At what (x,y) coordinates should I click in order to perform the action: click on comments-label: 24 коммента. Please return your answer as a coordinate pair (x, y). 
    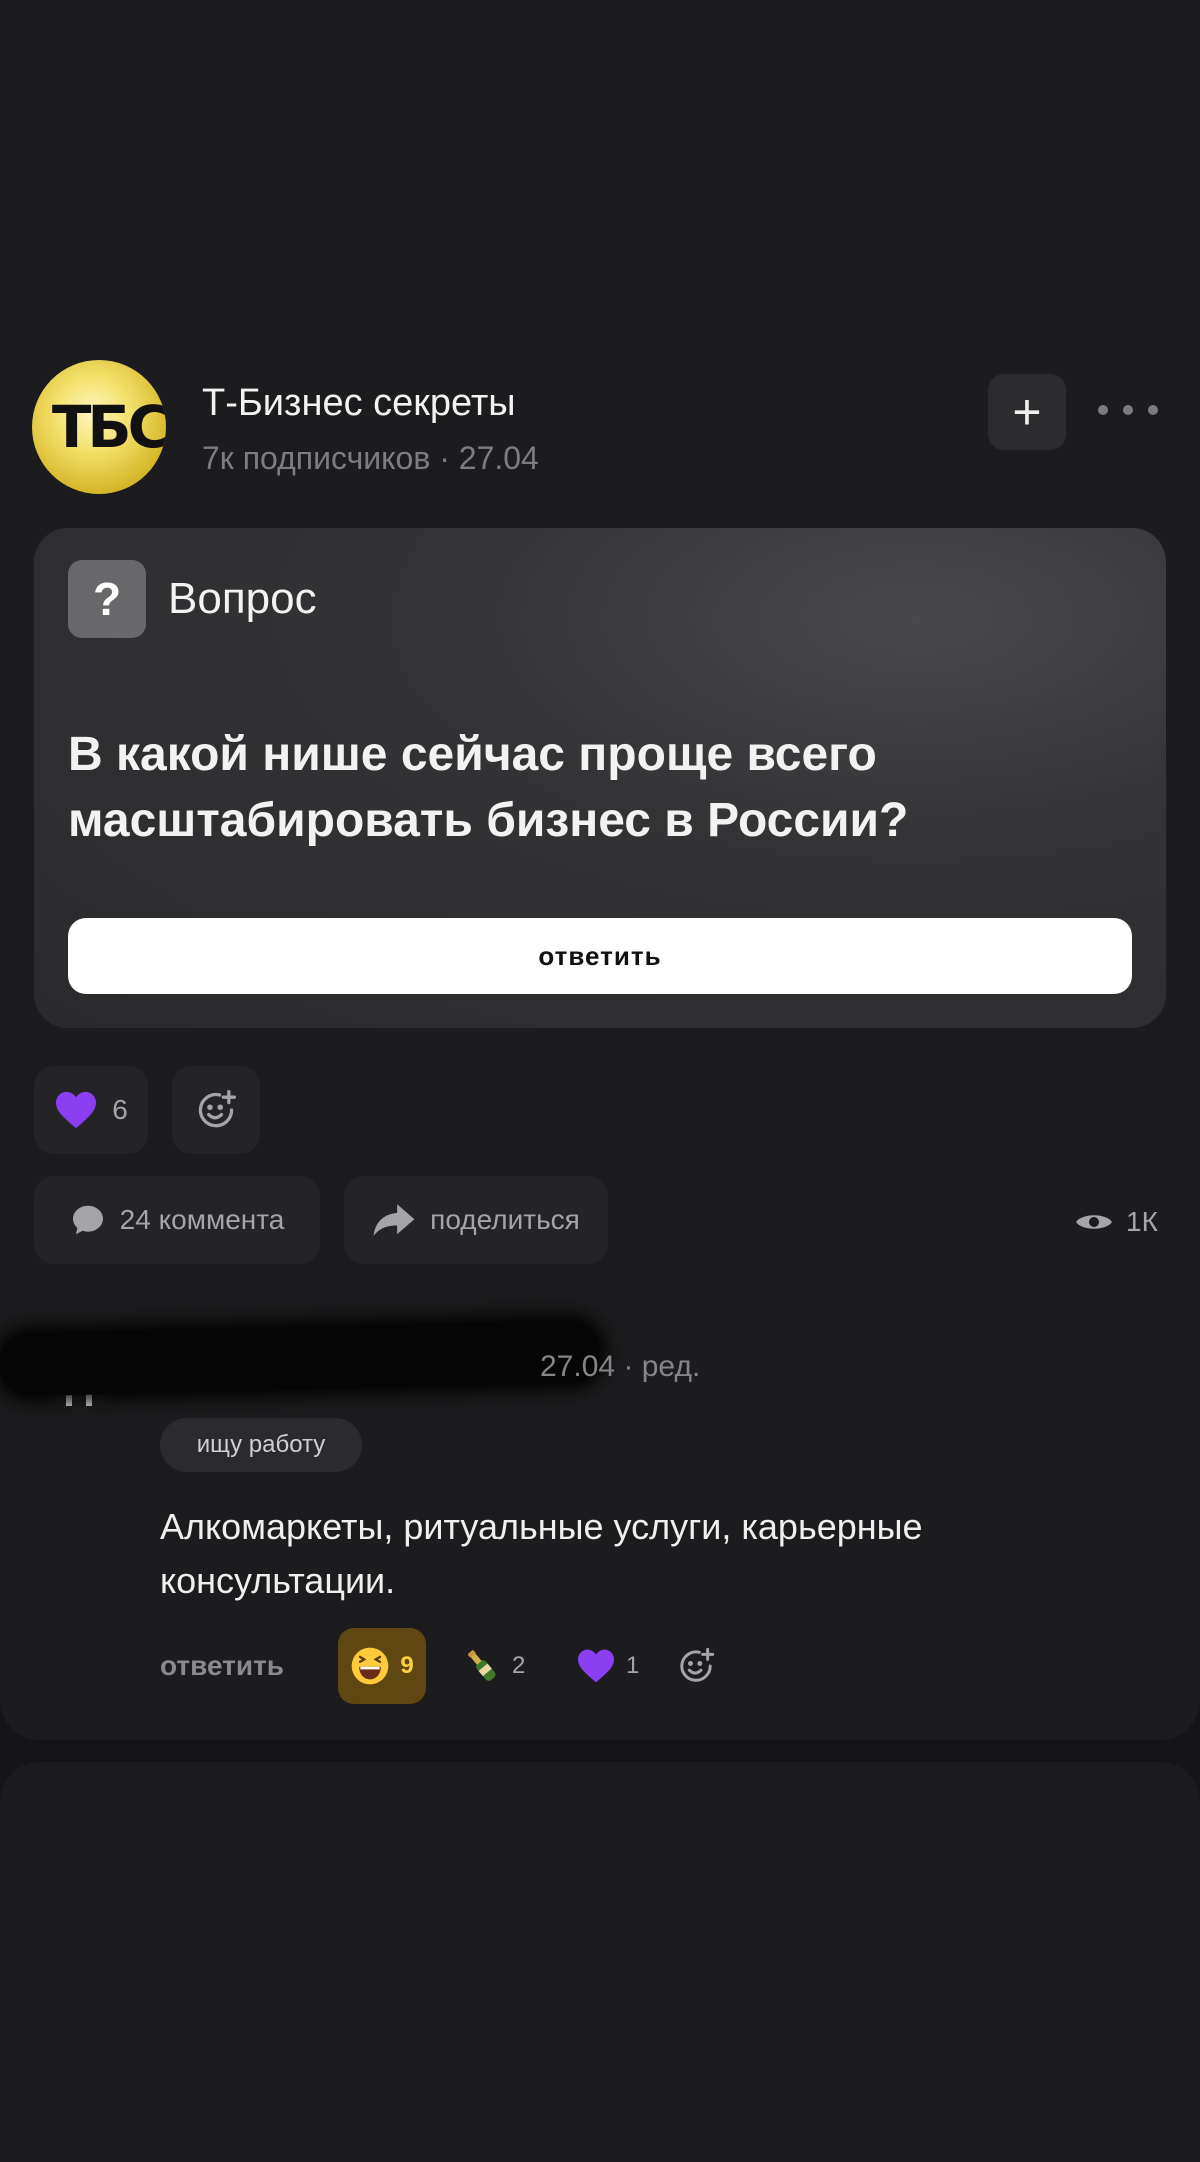
    Looking at the image, I should click on (202, 1219).